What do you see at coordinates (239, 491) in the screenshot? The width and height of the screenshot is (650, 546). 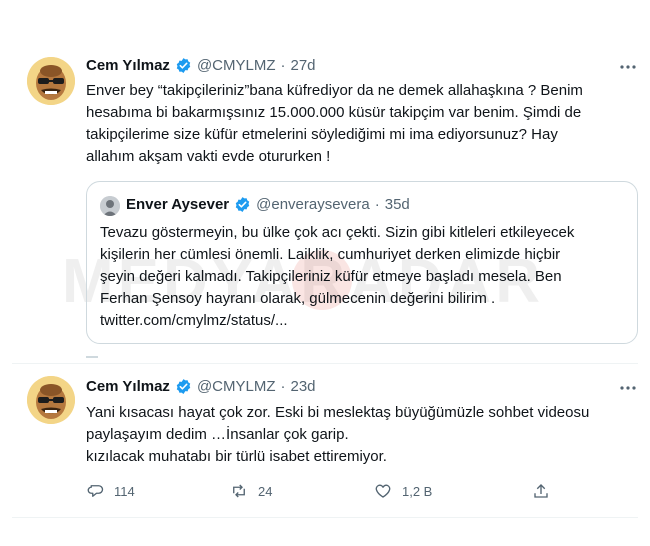 I see `retweet-icon` at bounding box center [239, 491].